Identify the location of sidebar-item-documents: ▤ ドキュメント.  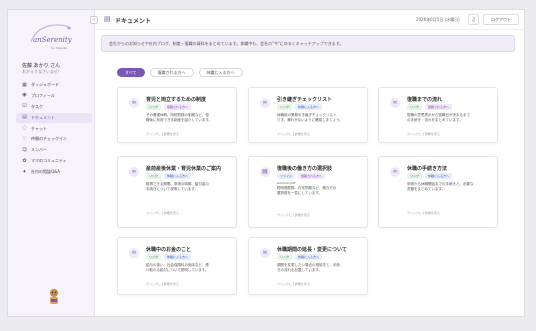
(54, 117).